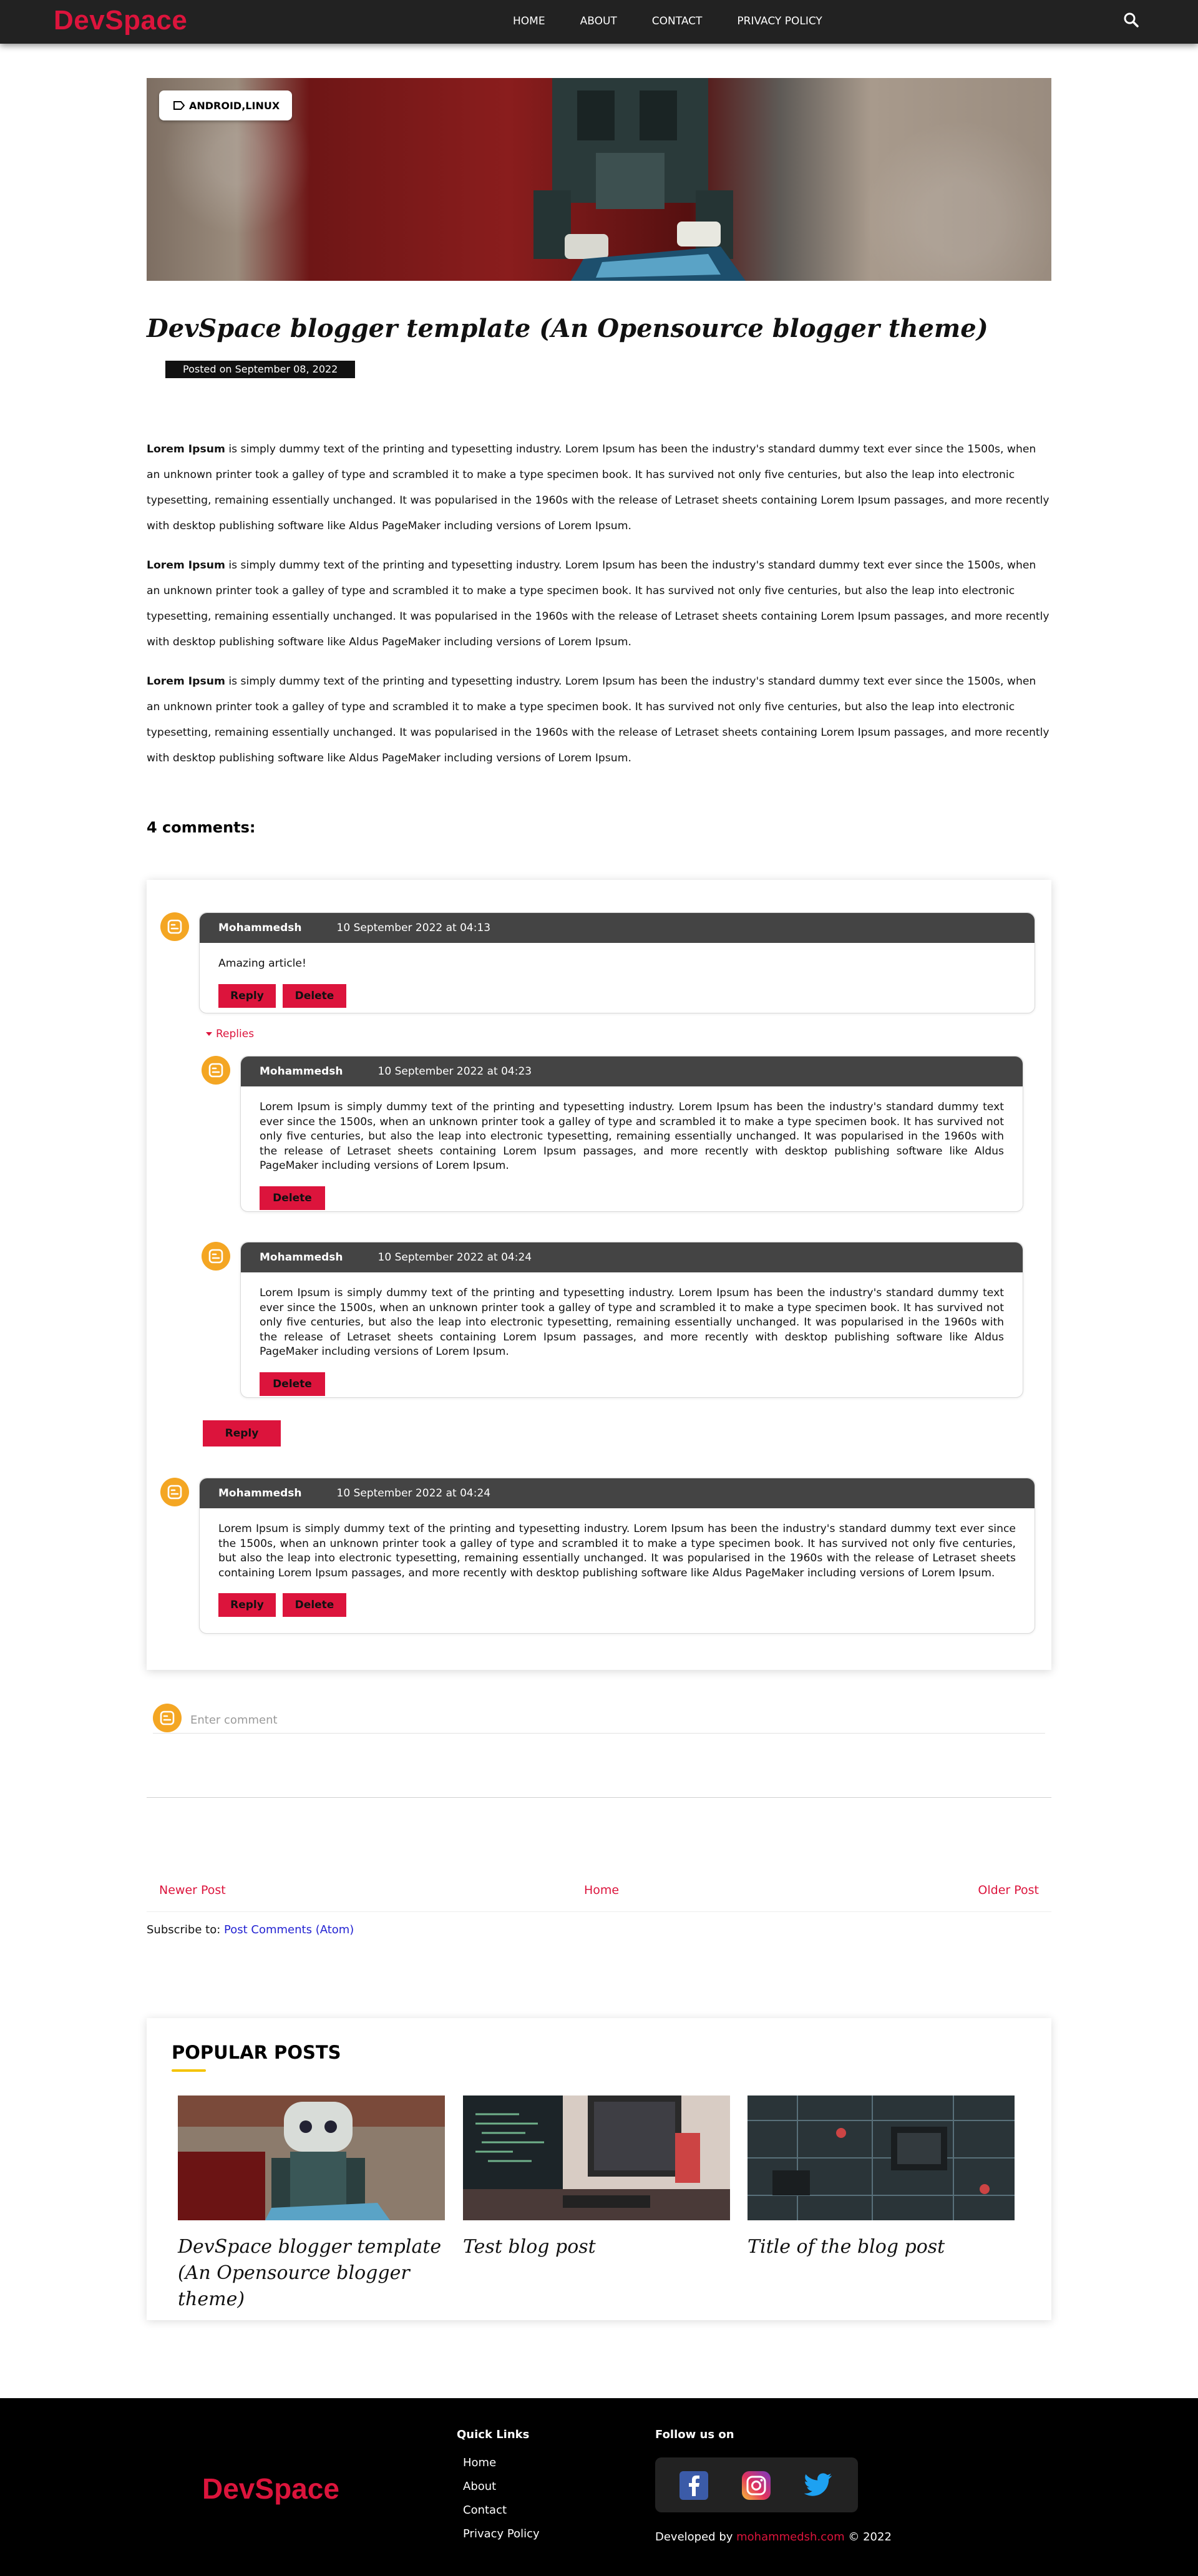 The image size is (1198, 2576). Describe the element at coordinates (455, 1071) in the screenshot. I see `comment-timestamp: 10 September 2022 at 04:23` at that location.